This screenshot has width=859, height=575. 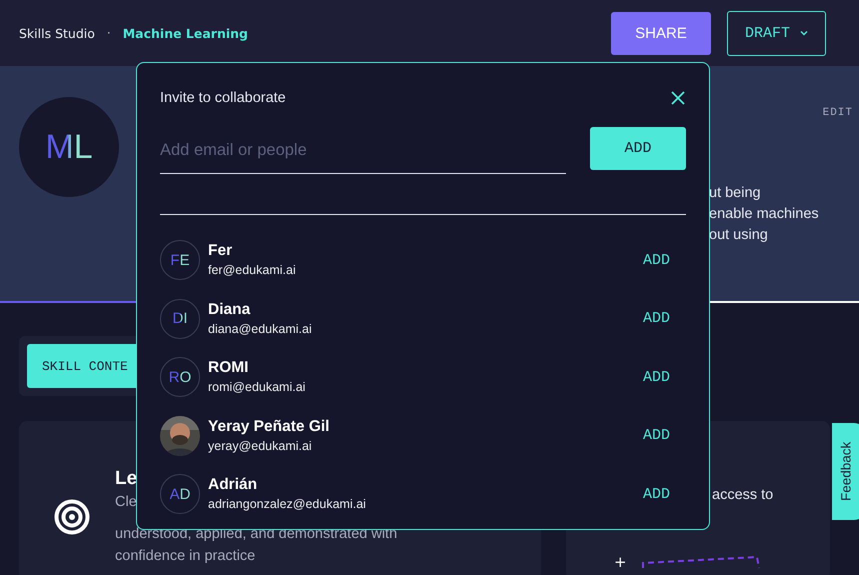 What do you see at coordinates (269, 426) in the screenshot?
I see `person-name: Yeray Peñate Gil` at bounding box center [269, 426].